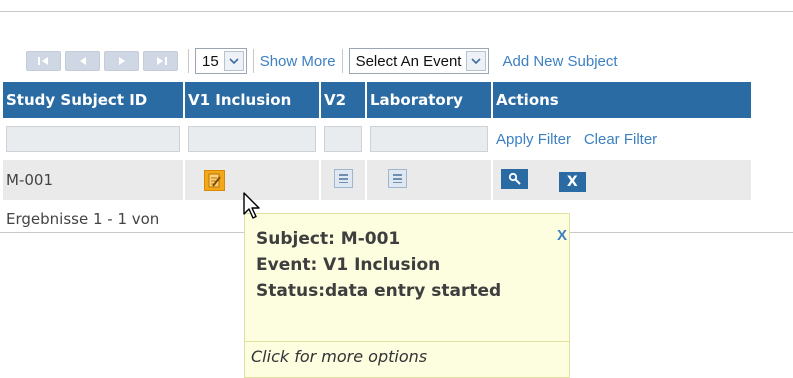 This screenshot has height=378, width=793. Describe the element at coordinates (429, 180) in the screenshot. I see `laboratory-cell` at that location.